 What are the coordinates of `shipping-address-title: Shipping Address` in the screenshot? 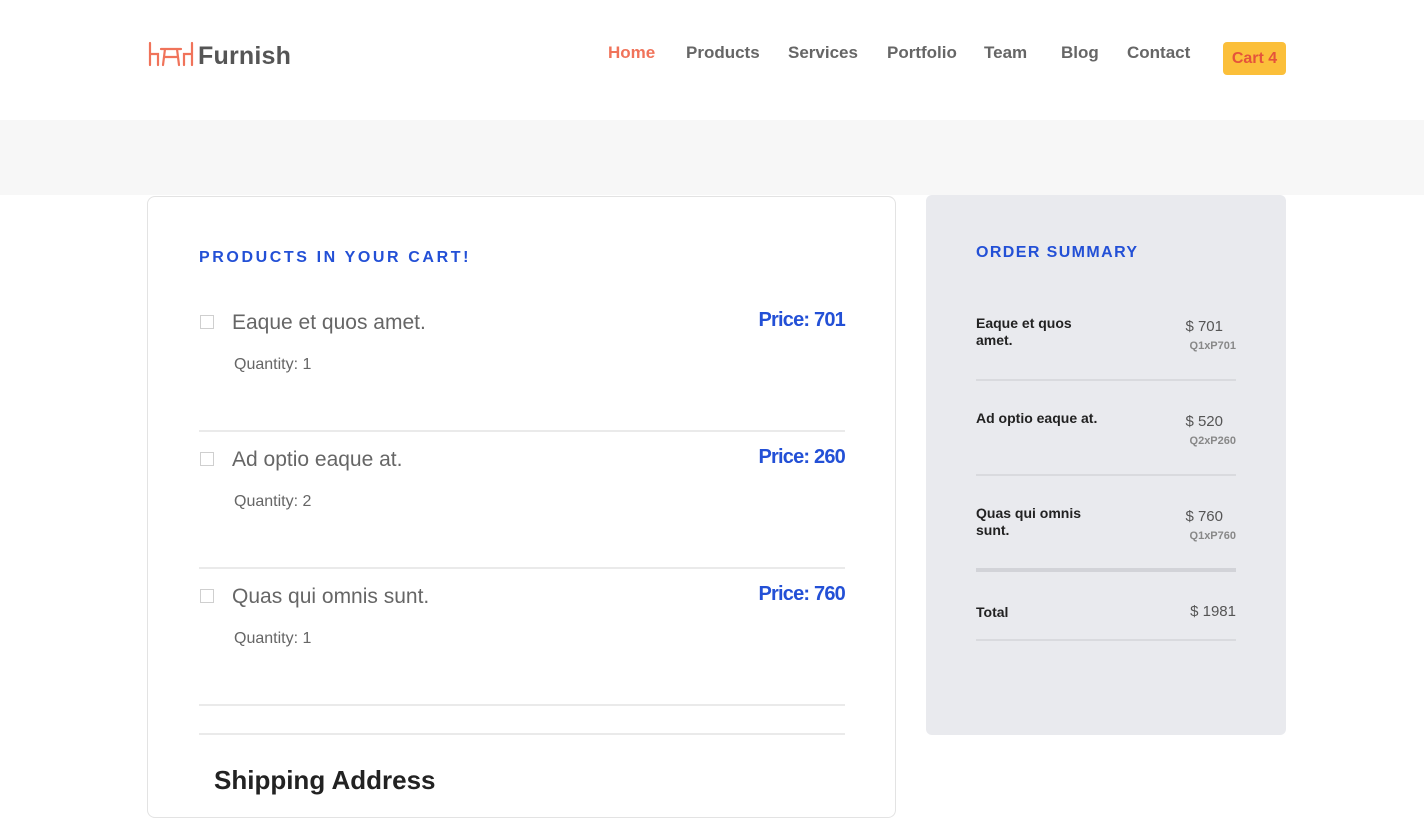 It's located at (325, 780).